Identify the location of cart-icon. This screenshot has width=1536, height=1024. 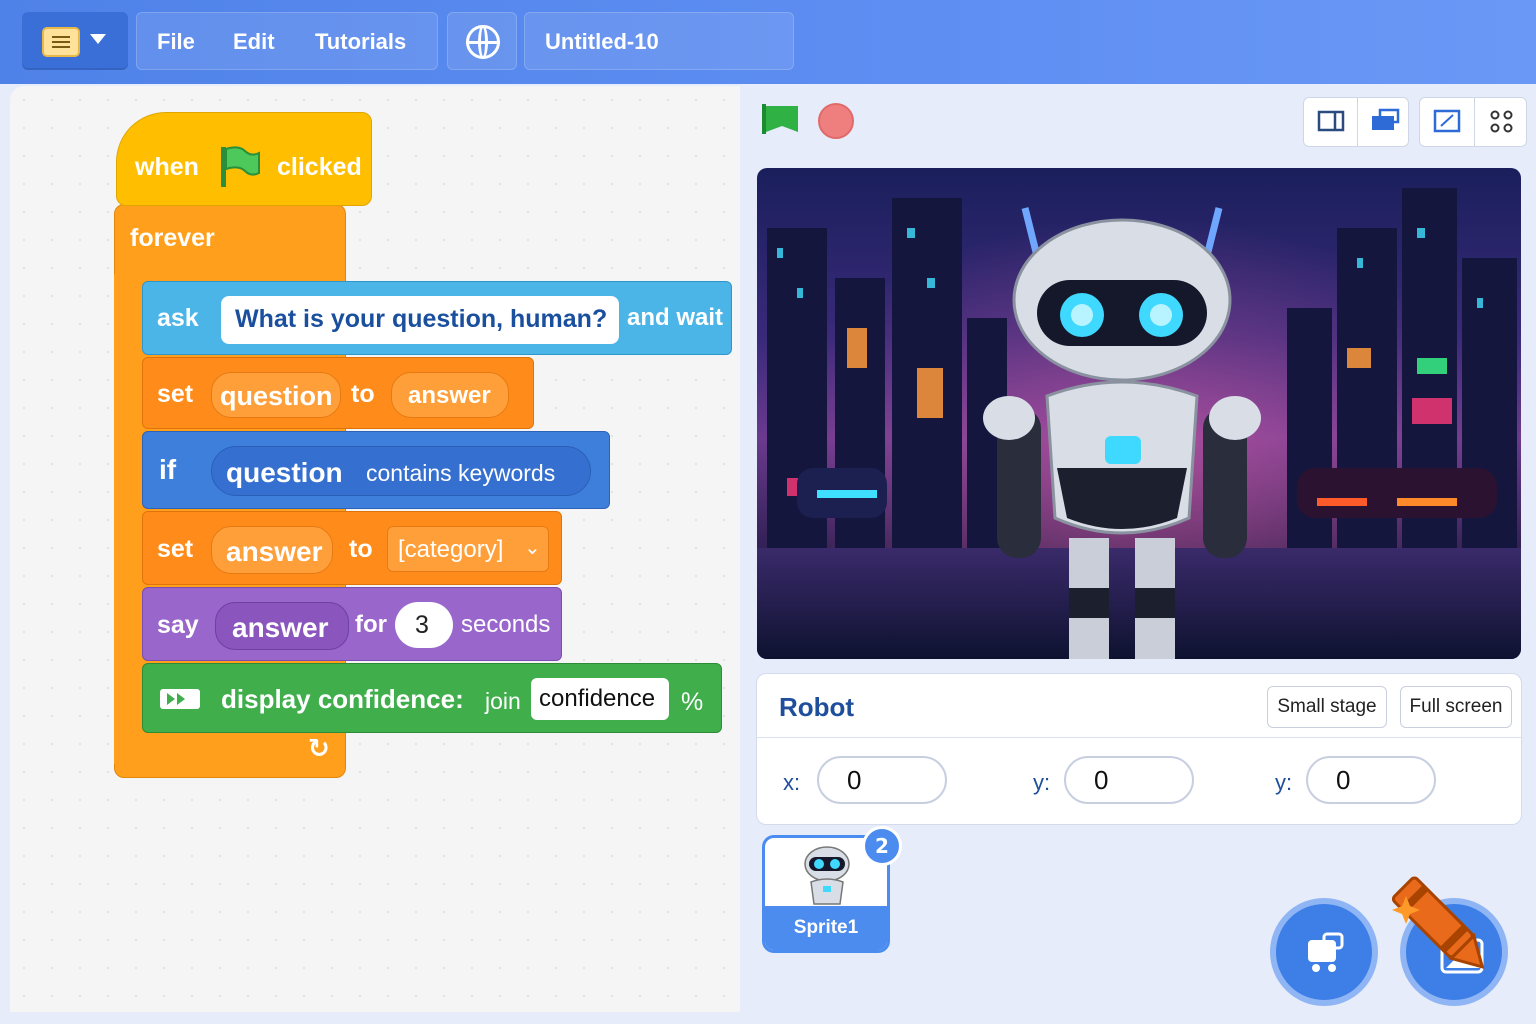
(1326, 952).